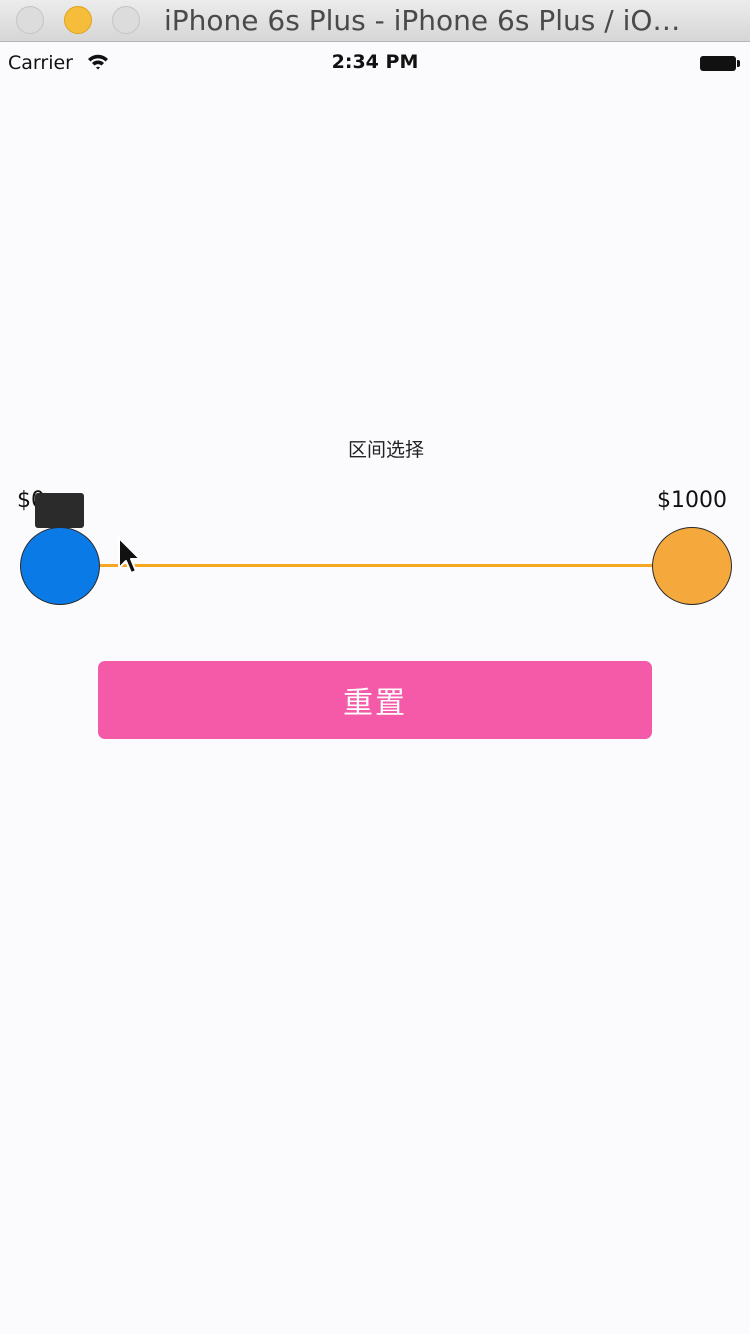 This screenshot has height=1334, width=750. Describe the element at coordinates (375, 700) in the screenshot. I see `reset-button: 重置` at that location.